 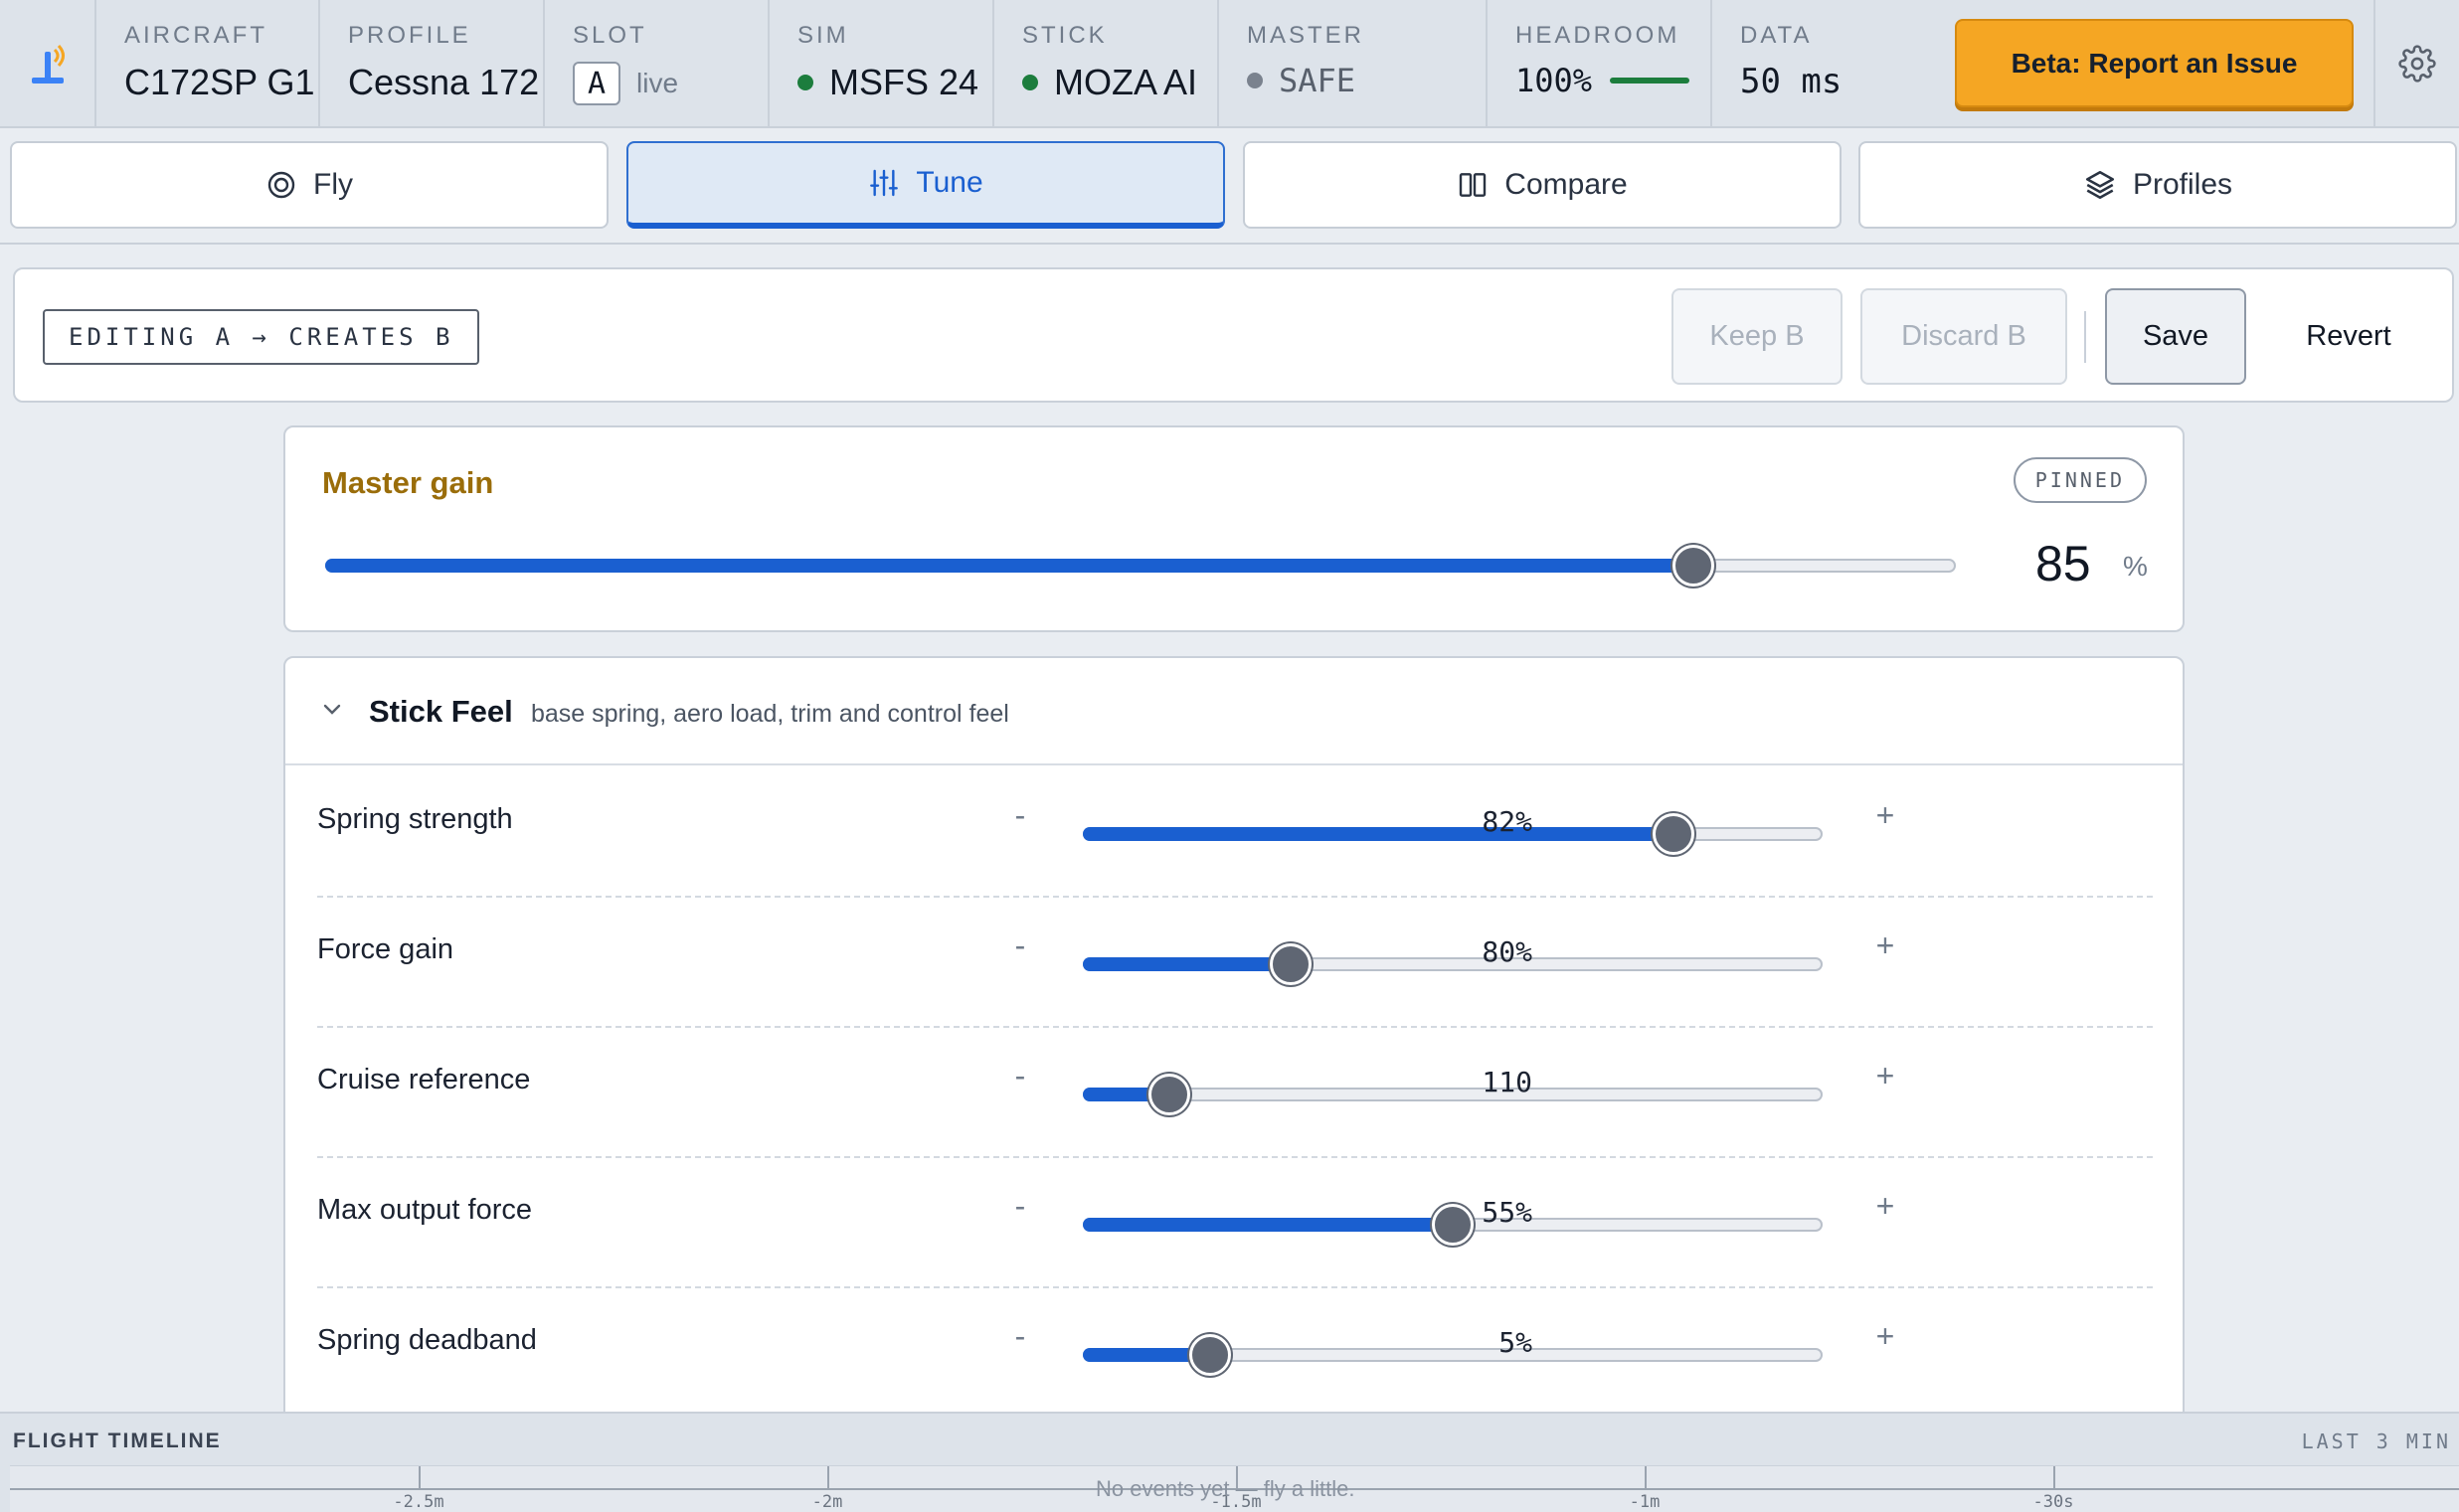 I want to click on tab-tune: Tune, so click(x=925, y=185).